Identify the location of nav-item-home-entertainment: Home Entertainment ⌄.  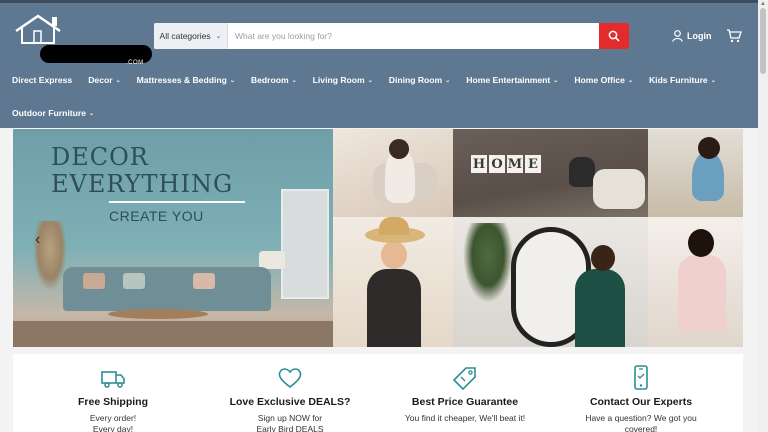
(512, 80).